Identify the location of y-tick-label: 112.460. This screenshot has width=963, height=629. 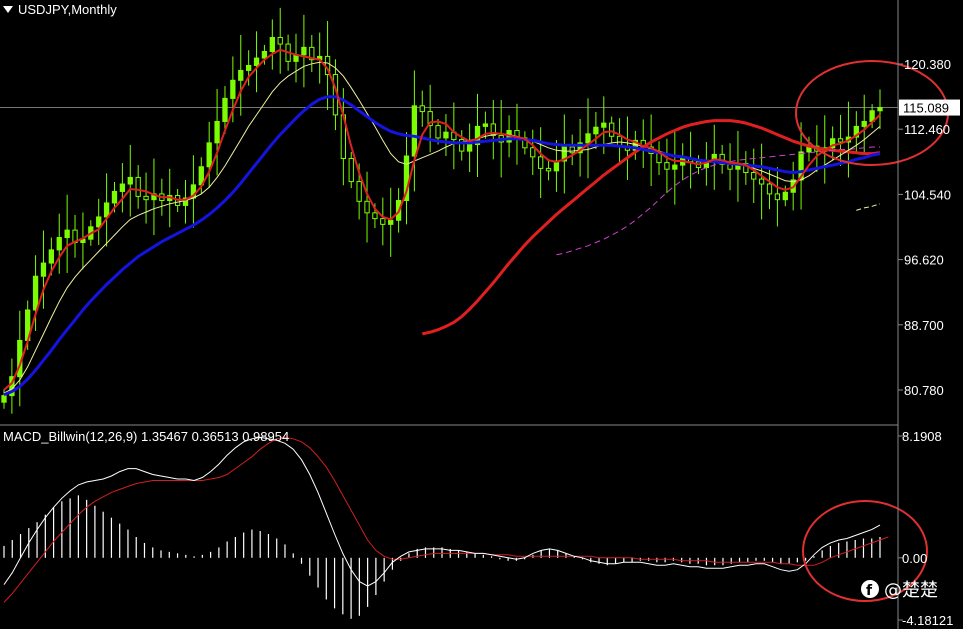
(927, 129).